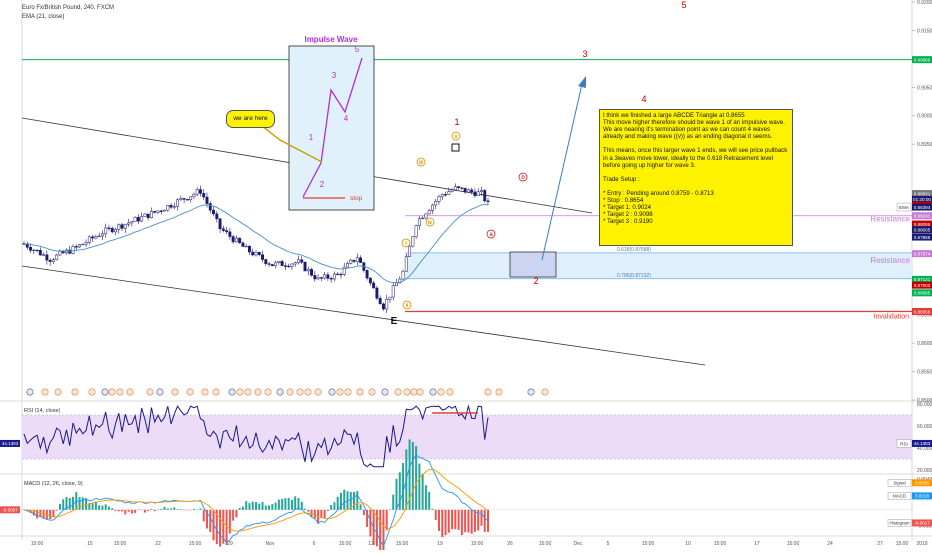 The image size is (932, 555). Describe the element at coordinates (311, 137) in the screenshot. I see `impulse-wave-label: 1` at that location.